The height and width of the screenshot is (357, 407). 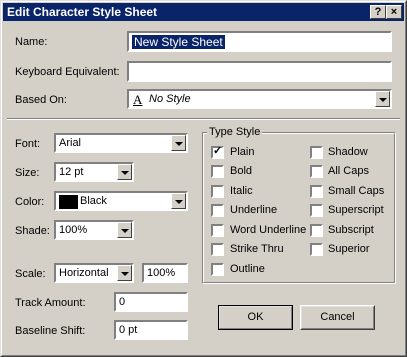 What do you see at coordinates (348, 152) in the screenshot?
I see `shadow-label: Shadow` at bounding box center [348, 152].